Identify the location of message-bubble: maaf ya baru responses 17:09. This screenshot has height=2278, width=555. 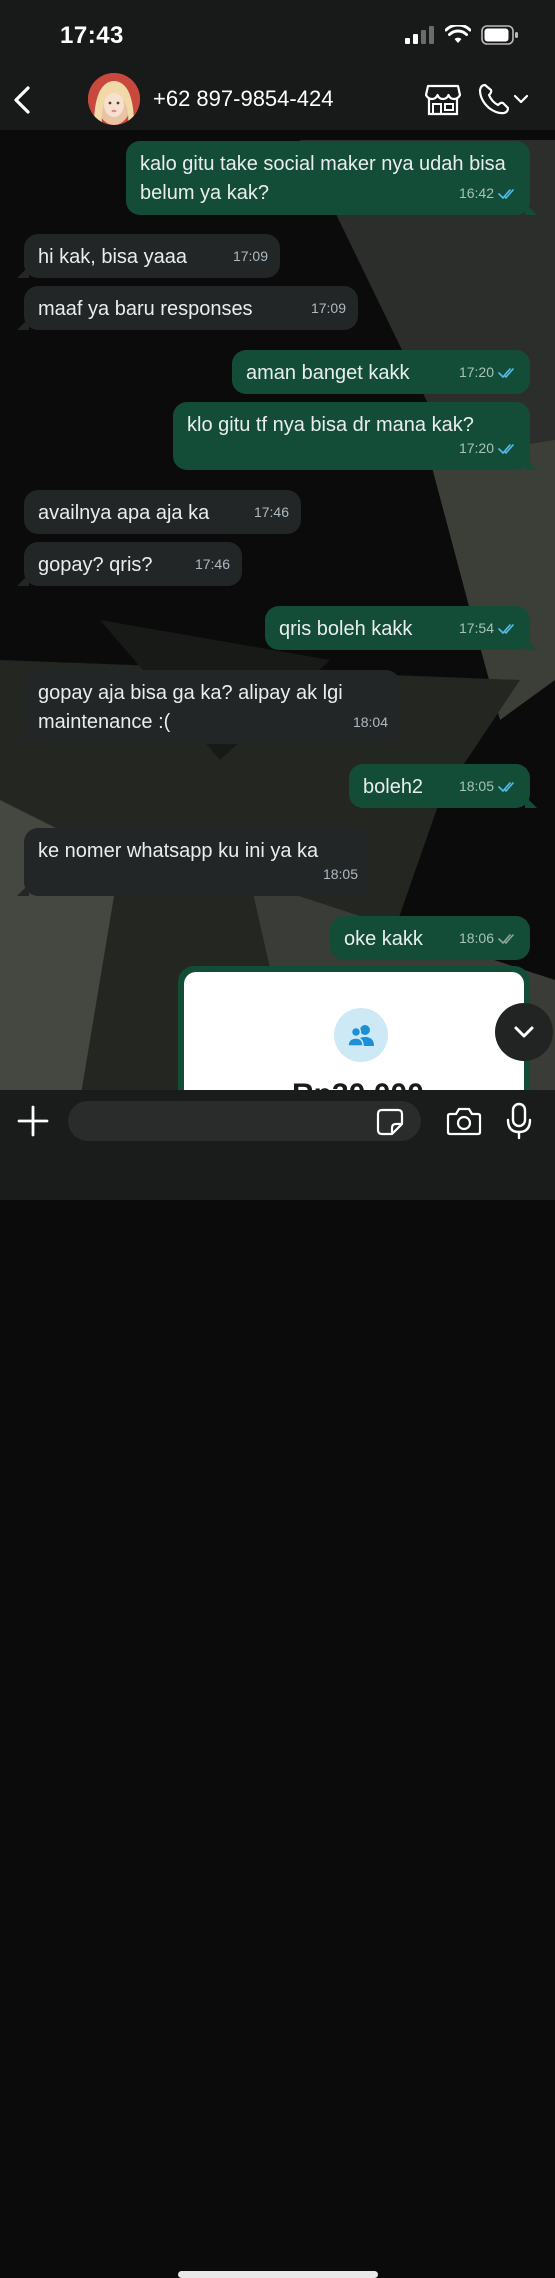
(187, 308).